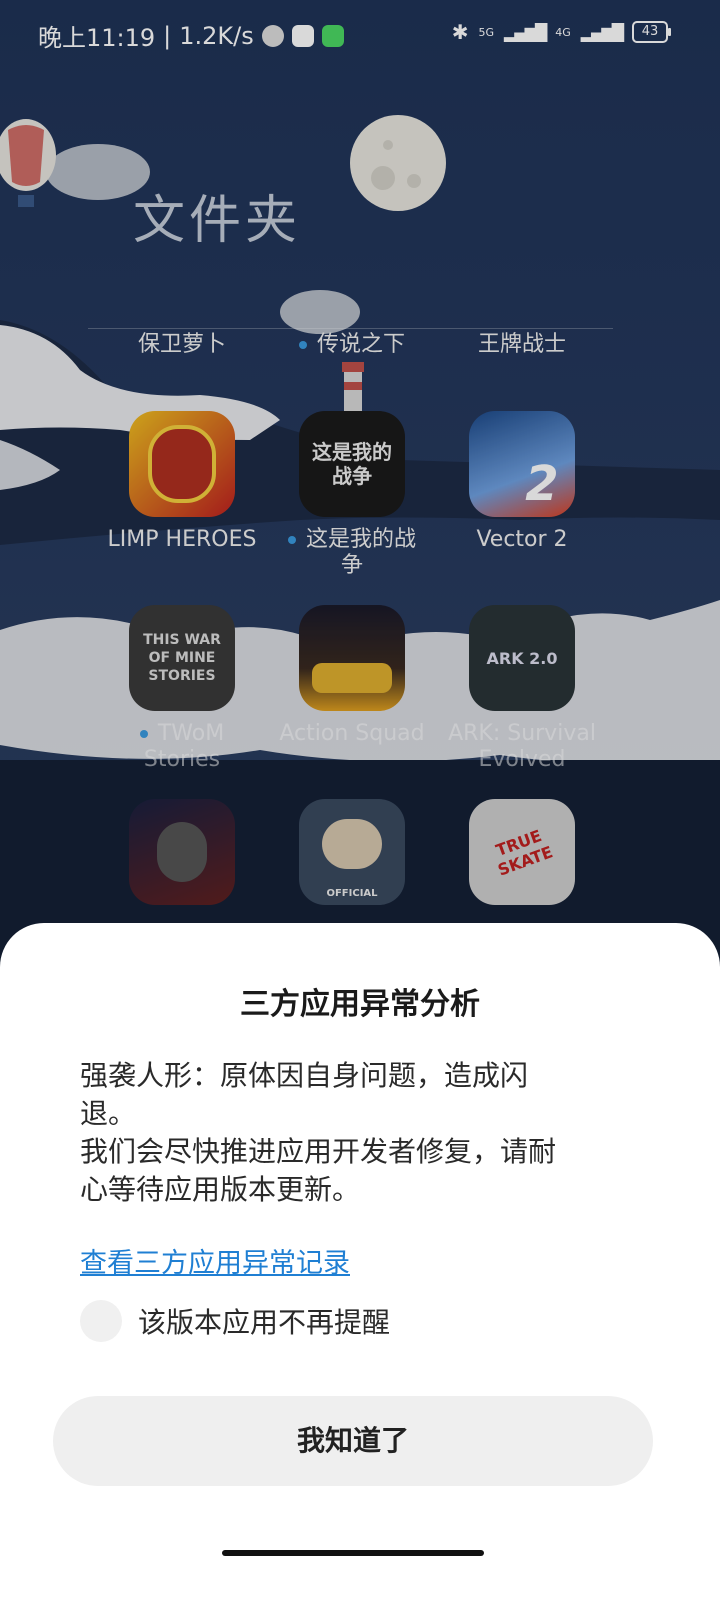 The height and width of the screenshot is (1600, 720). Describe the element at coordinates (353, 1441) in the screenshot. I see `got-it-button: 我知道了` at that location.